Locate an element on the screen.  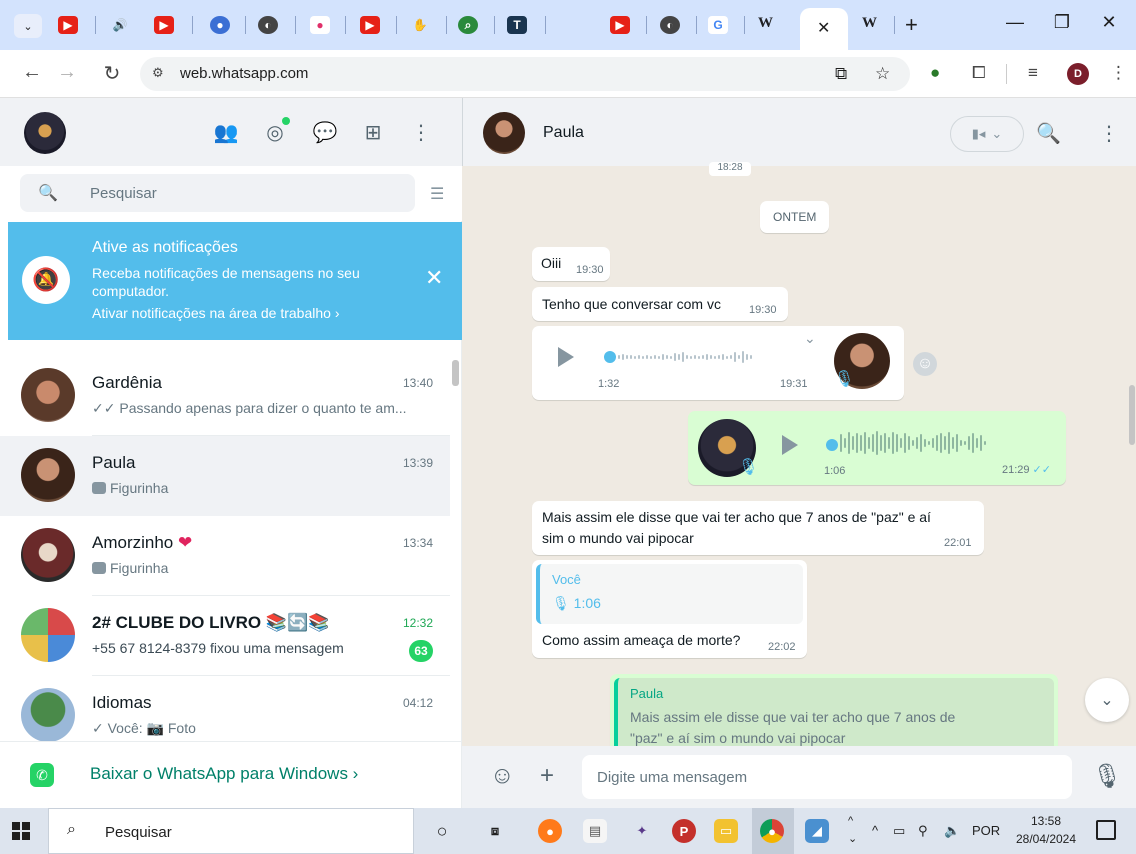
voice-message-incoming: 1:32 19:31 ⌄ 🎙 is located at coordinates (718, 363).